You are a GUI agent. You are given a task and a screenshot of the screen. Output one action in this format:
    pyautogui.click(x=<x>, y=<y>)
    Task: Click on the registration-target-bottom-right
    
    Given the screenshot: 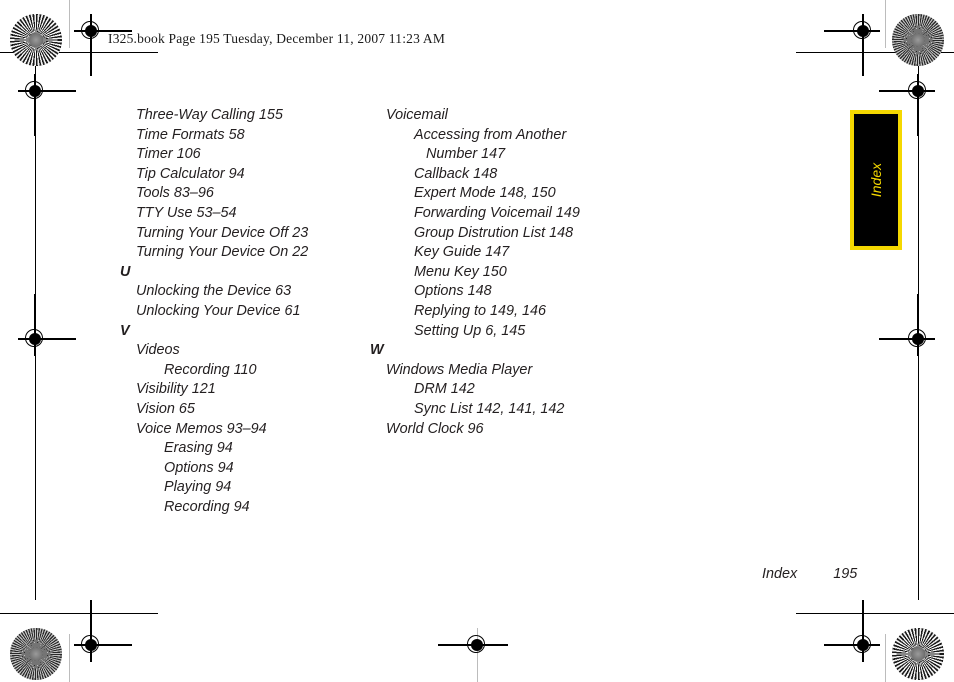 What is the action you would take?
    pyautogui.click(x=852, y=631)
    